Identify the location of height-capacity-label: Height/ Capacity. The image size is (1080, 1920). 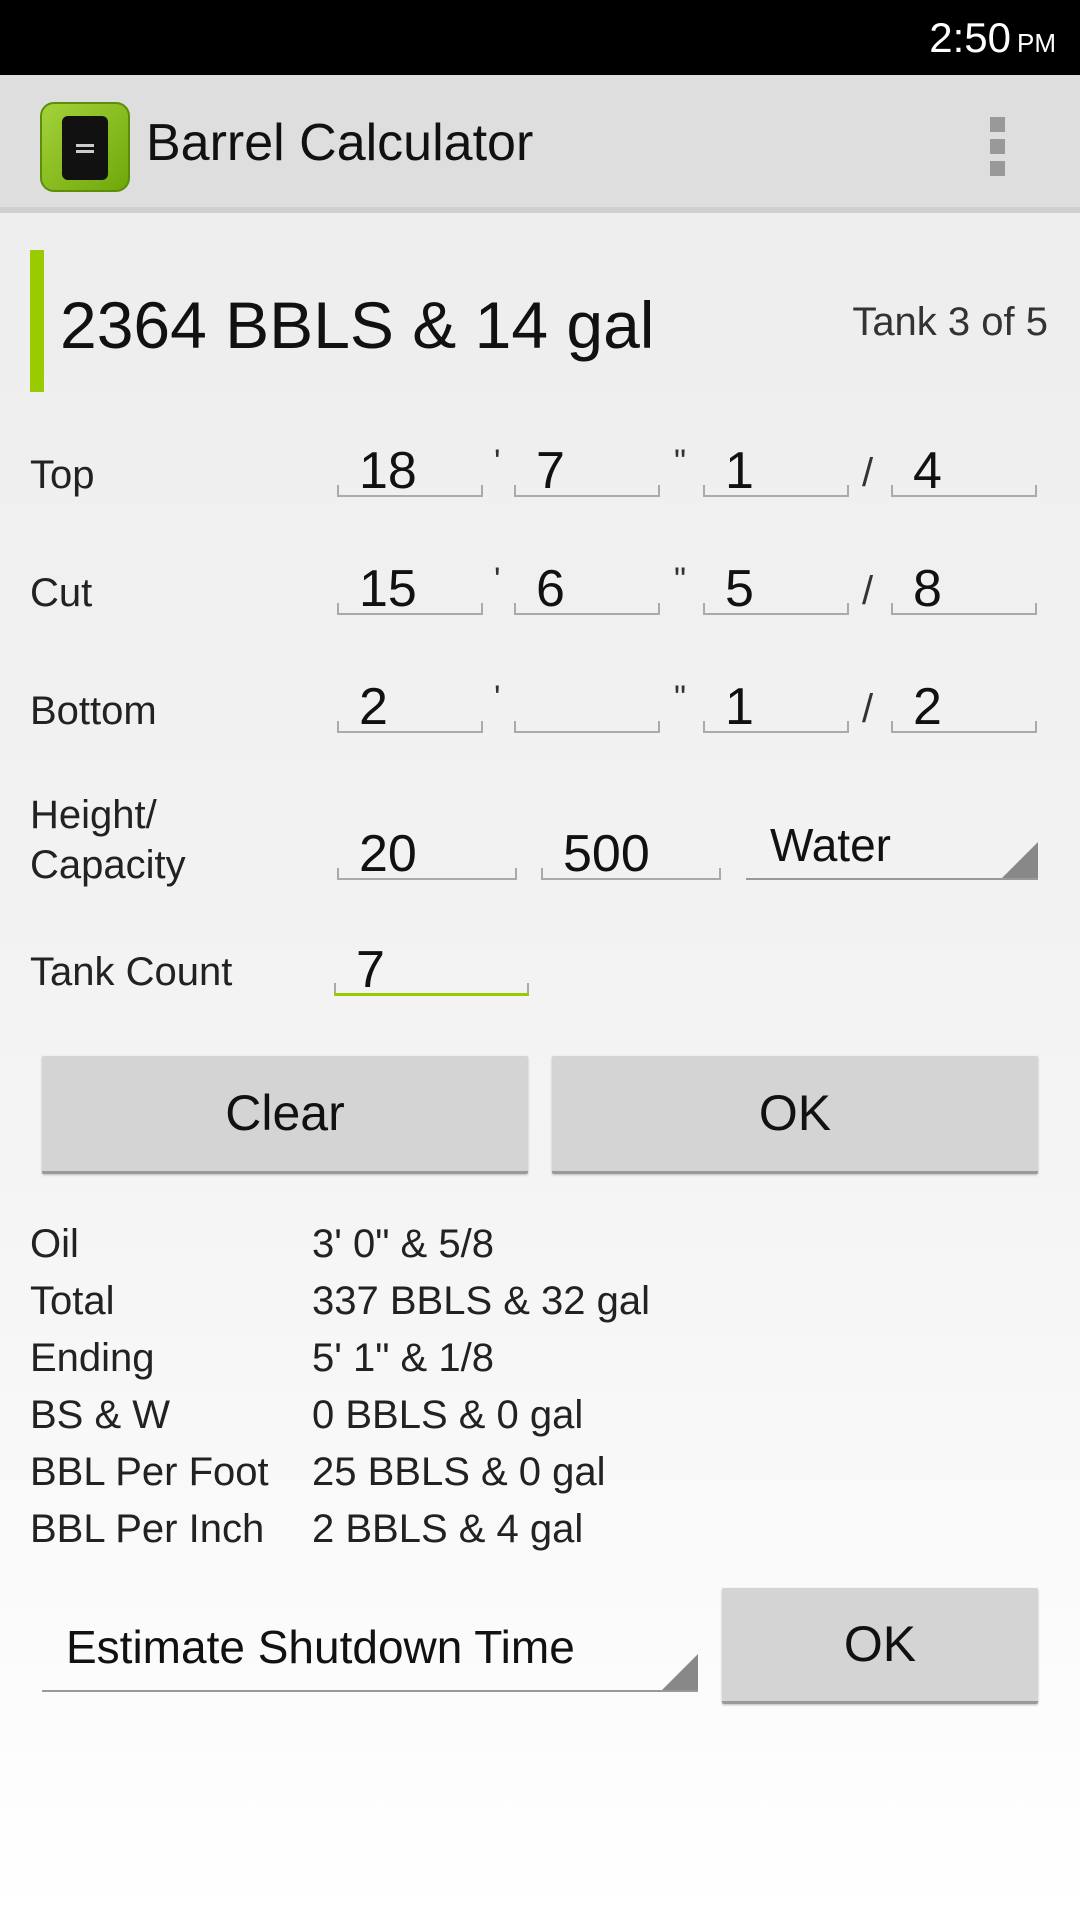
(108, 840).